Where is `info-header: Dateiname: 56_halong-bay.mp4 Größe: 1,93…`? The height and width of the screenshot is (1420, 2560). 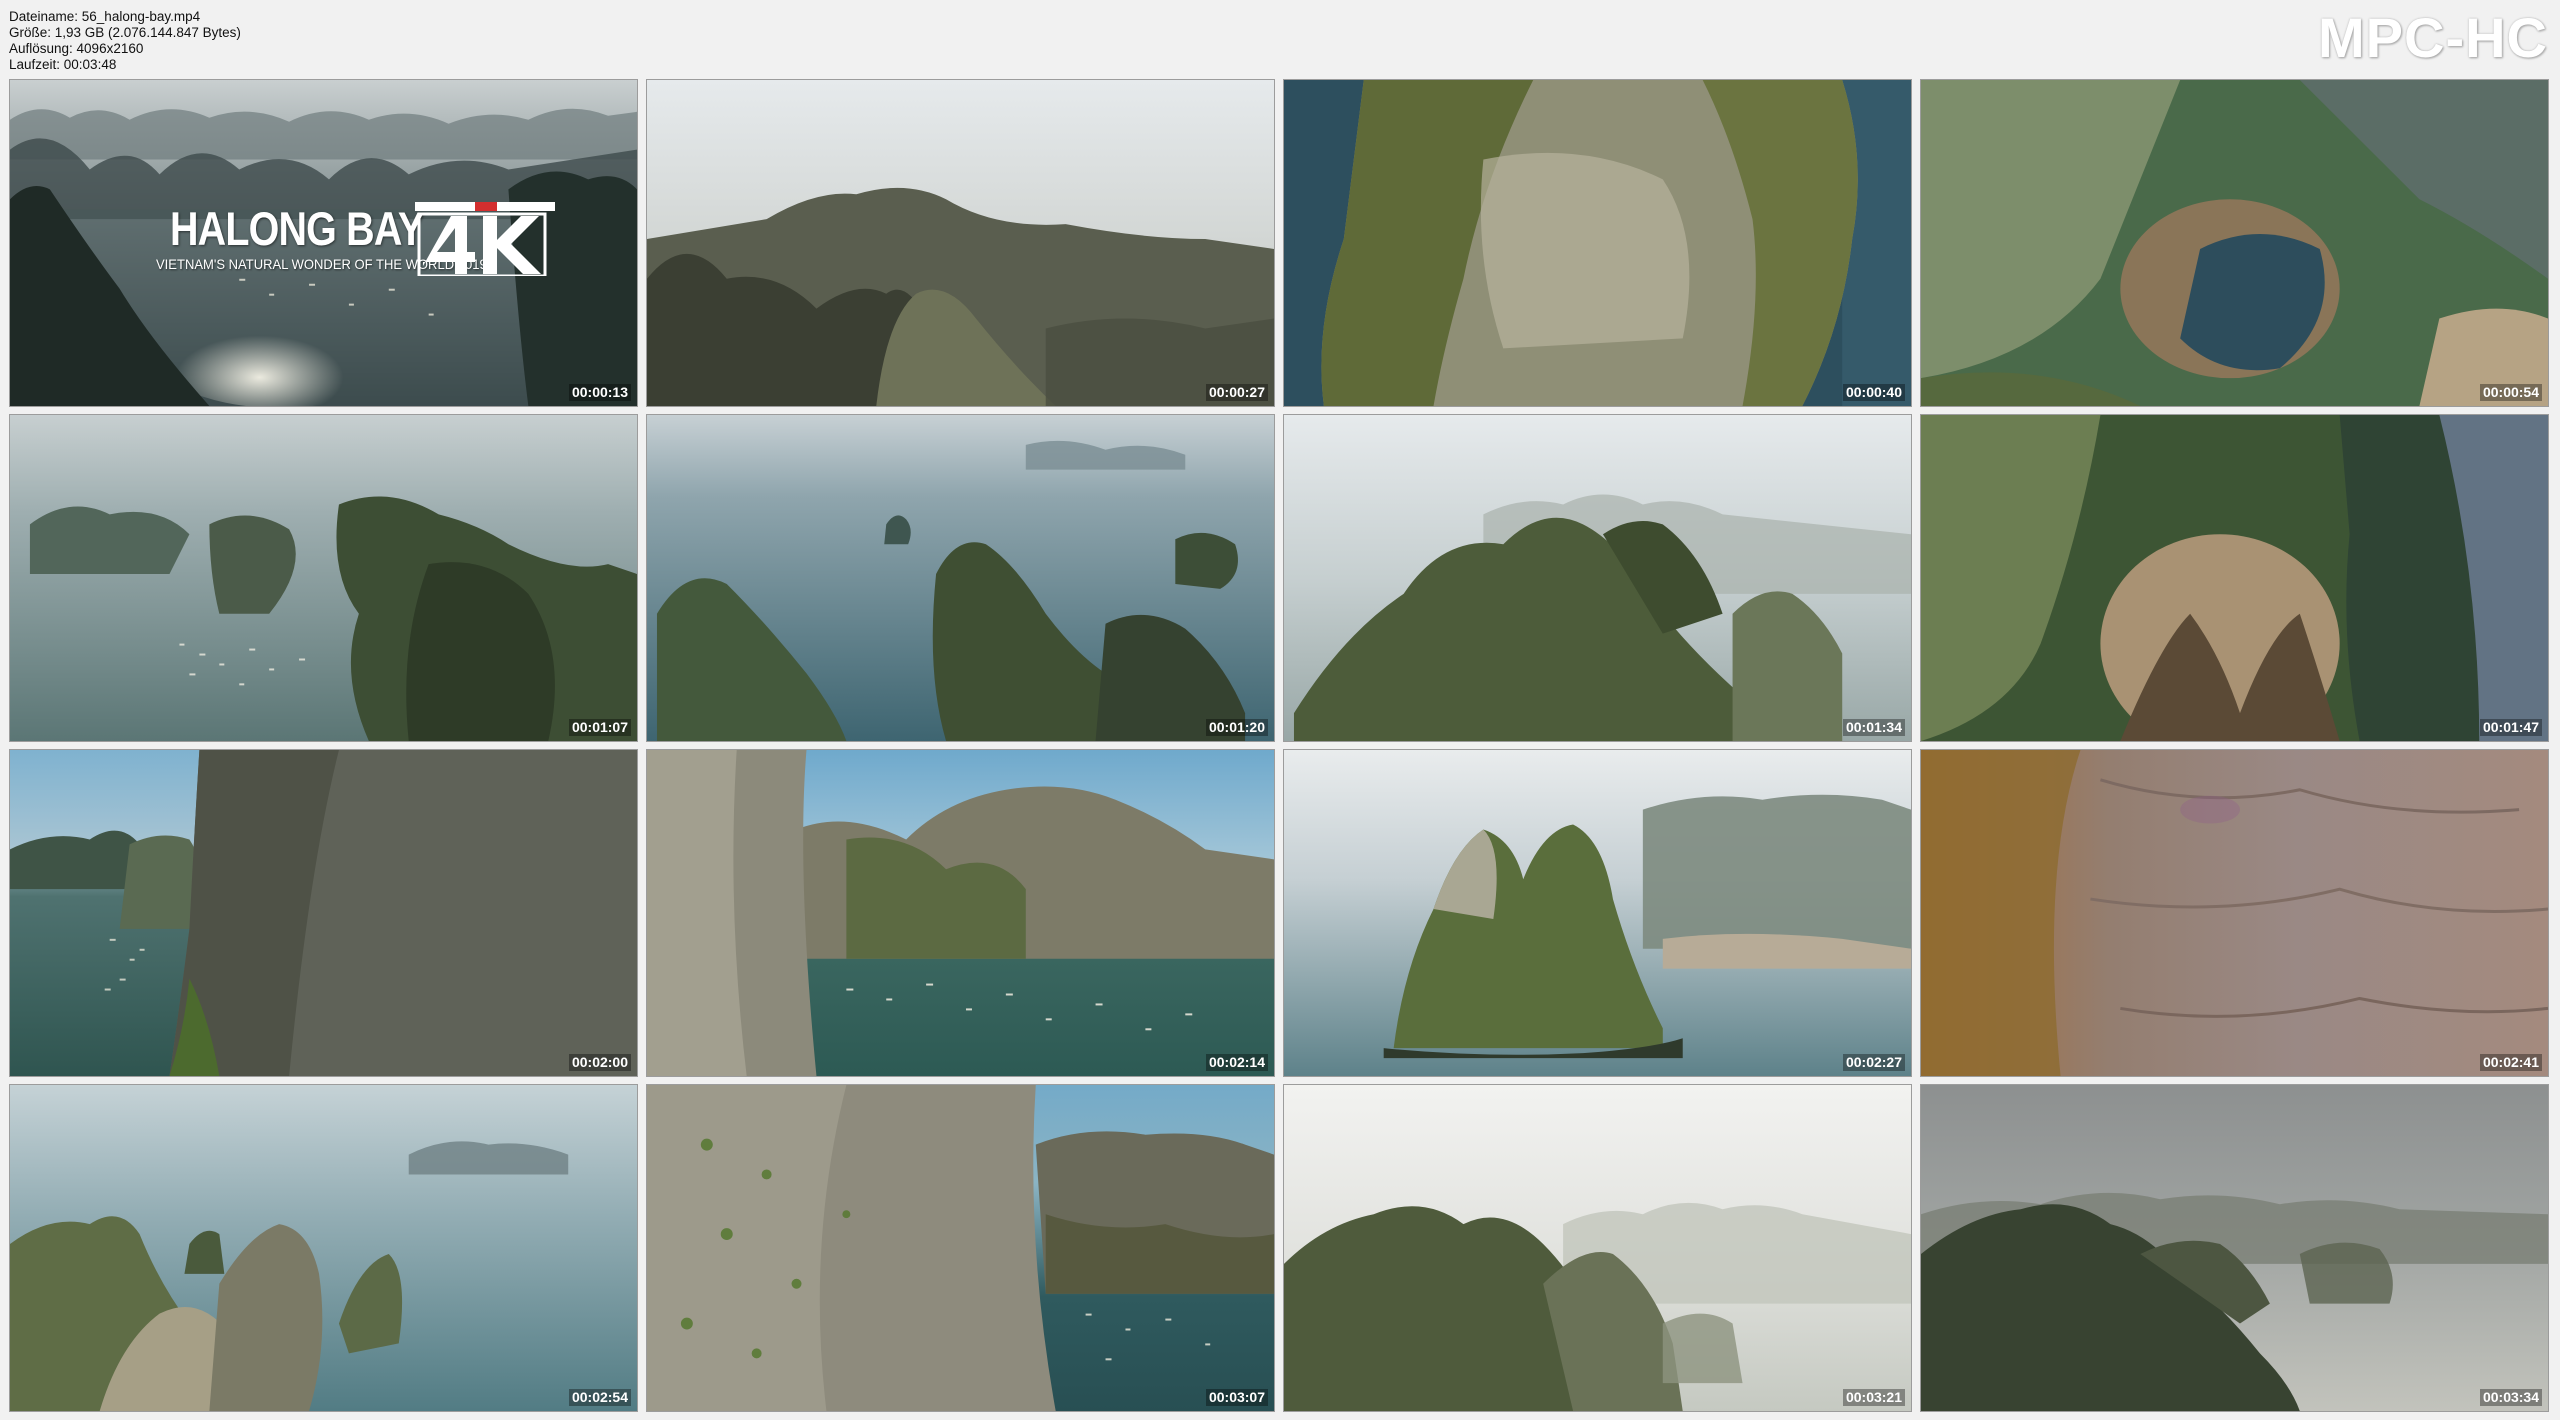 info-header: Dateiname: 56_halong-bay.mp4 Größe: 1,93… is located at coordinates (1280, 39).